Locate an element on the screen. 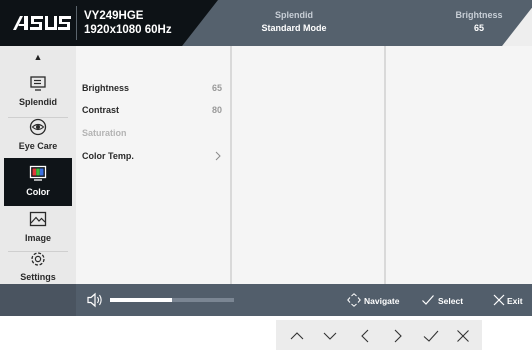  exit-label: Exit is located at coordinates (515, 301).